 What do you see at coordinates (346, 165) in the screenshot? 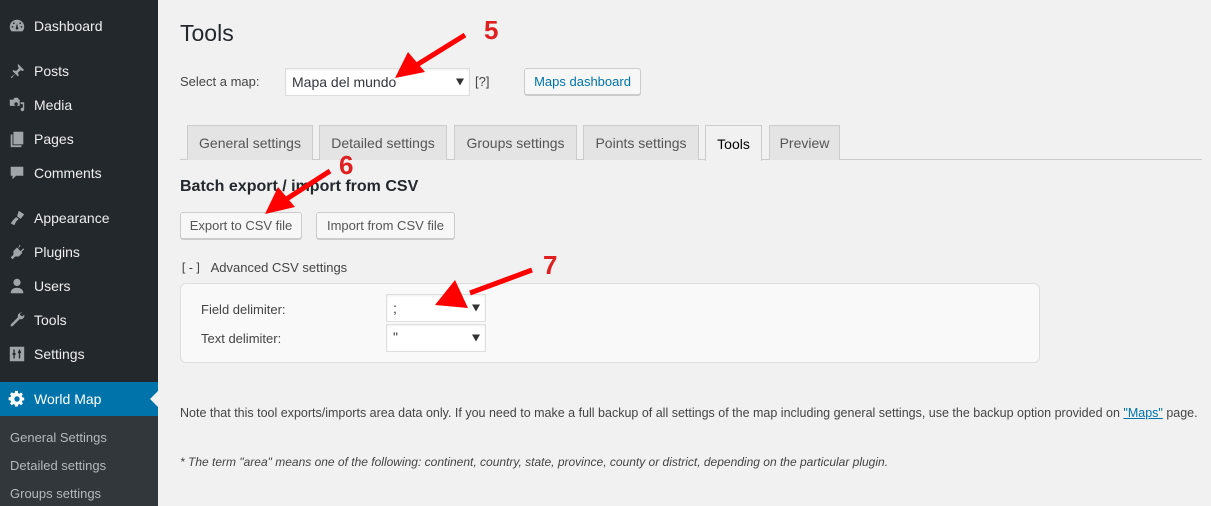
I see `step-6-label: 6` at bounding box center [346, 165].